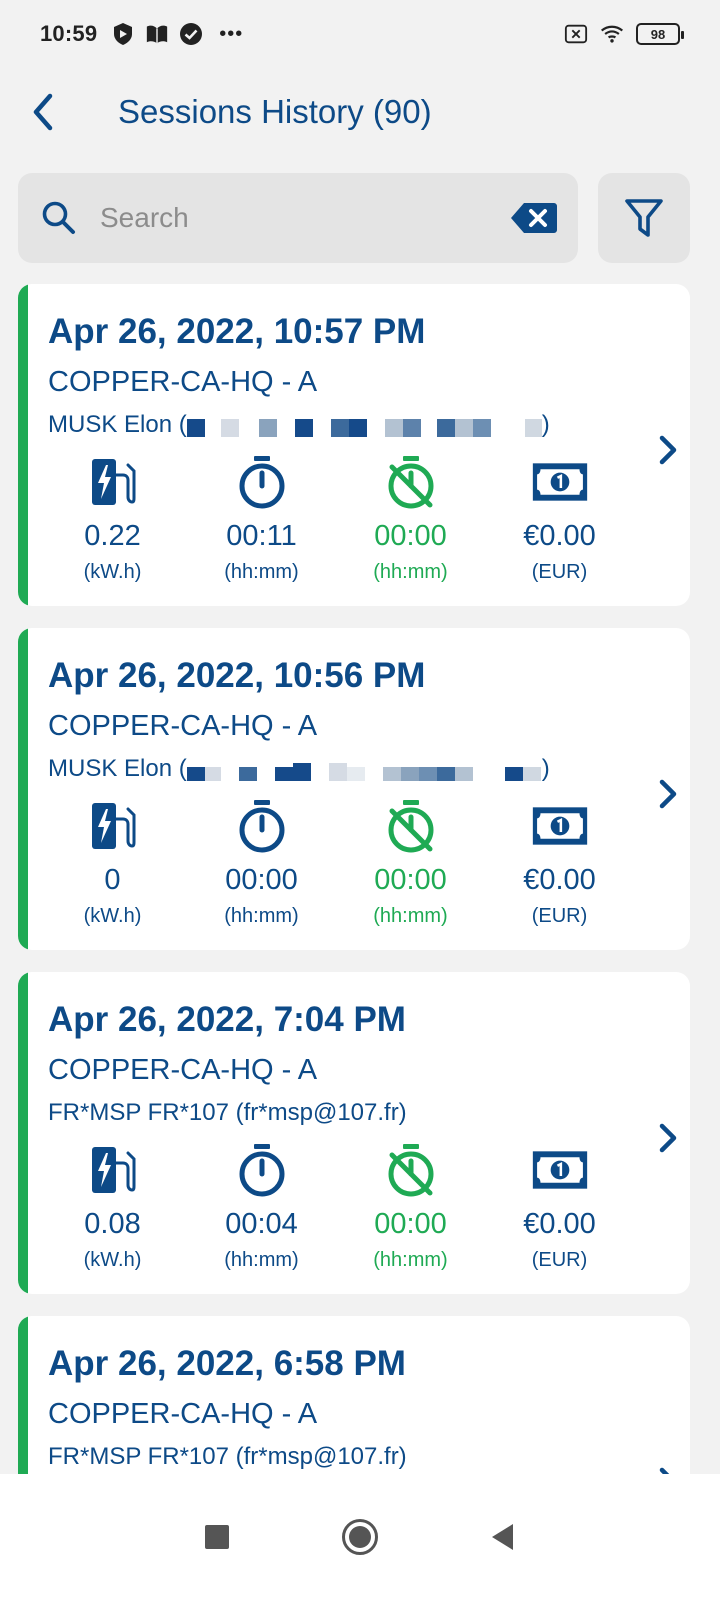 The height and width of the screenshot is (1600, 720). I want to click on recents-button, so click(217, 1537).